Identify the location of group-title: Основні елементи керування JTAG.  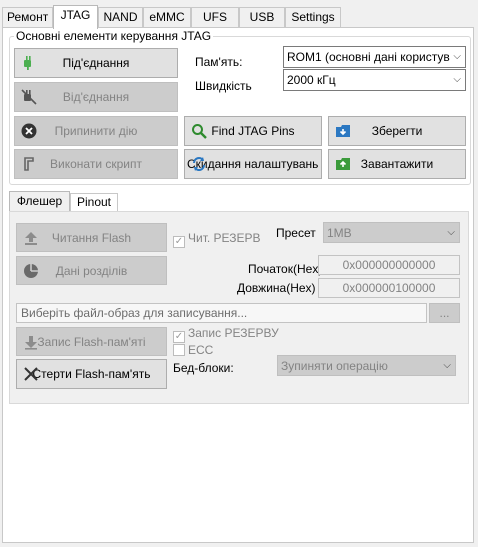
(114, 36).